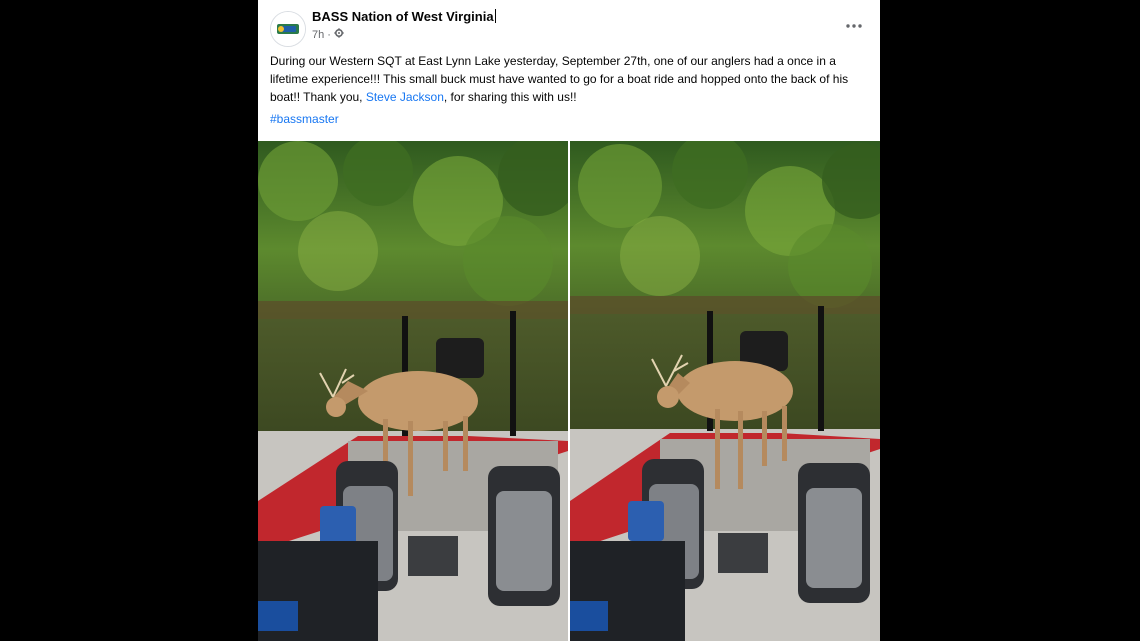  I want to click on page-name: BASS Nation of West Virginia, so click(404, 16).